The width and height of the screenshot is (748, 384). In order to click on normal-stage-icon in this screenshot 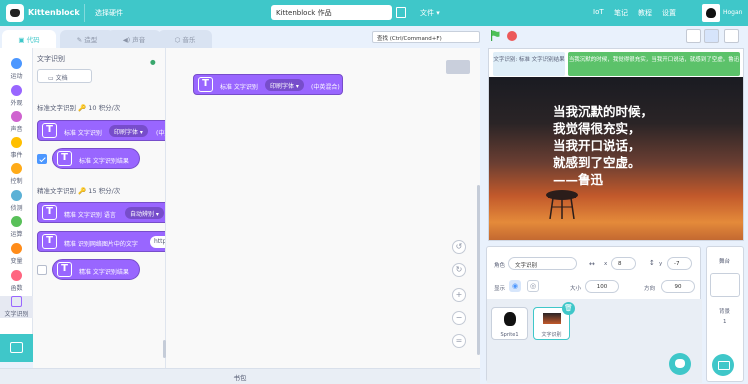, I will do `click(711, 36)`.